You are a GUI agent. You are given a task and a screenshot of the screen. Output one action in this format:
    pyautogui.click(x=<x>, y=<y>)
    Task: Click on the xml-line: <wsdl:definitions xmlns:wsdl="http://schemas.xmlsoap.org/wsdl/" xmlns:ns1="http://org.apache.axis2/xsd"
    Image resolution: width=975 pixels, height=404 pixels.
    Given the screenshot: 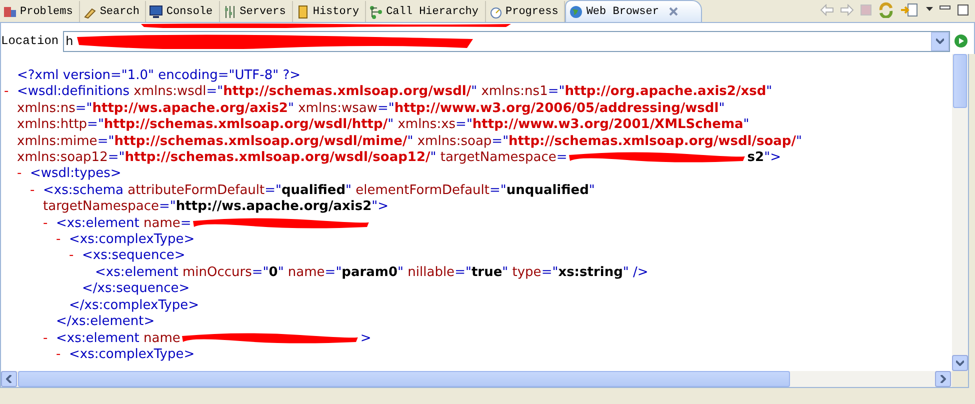 What is the action you would take?
    pyautogui.click(x=394, y=92)
    